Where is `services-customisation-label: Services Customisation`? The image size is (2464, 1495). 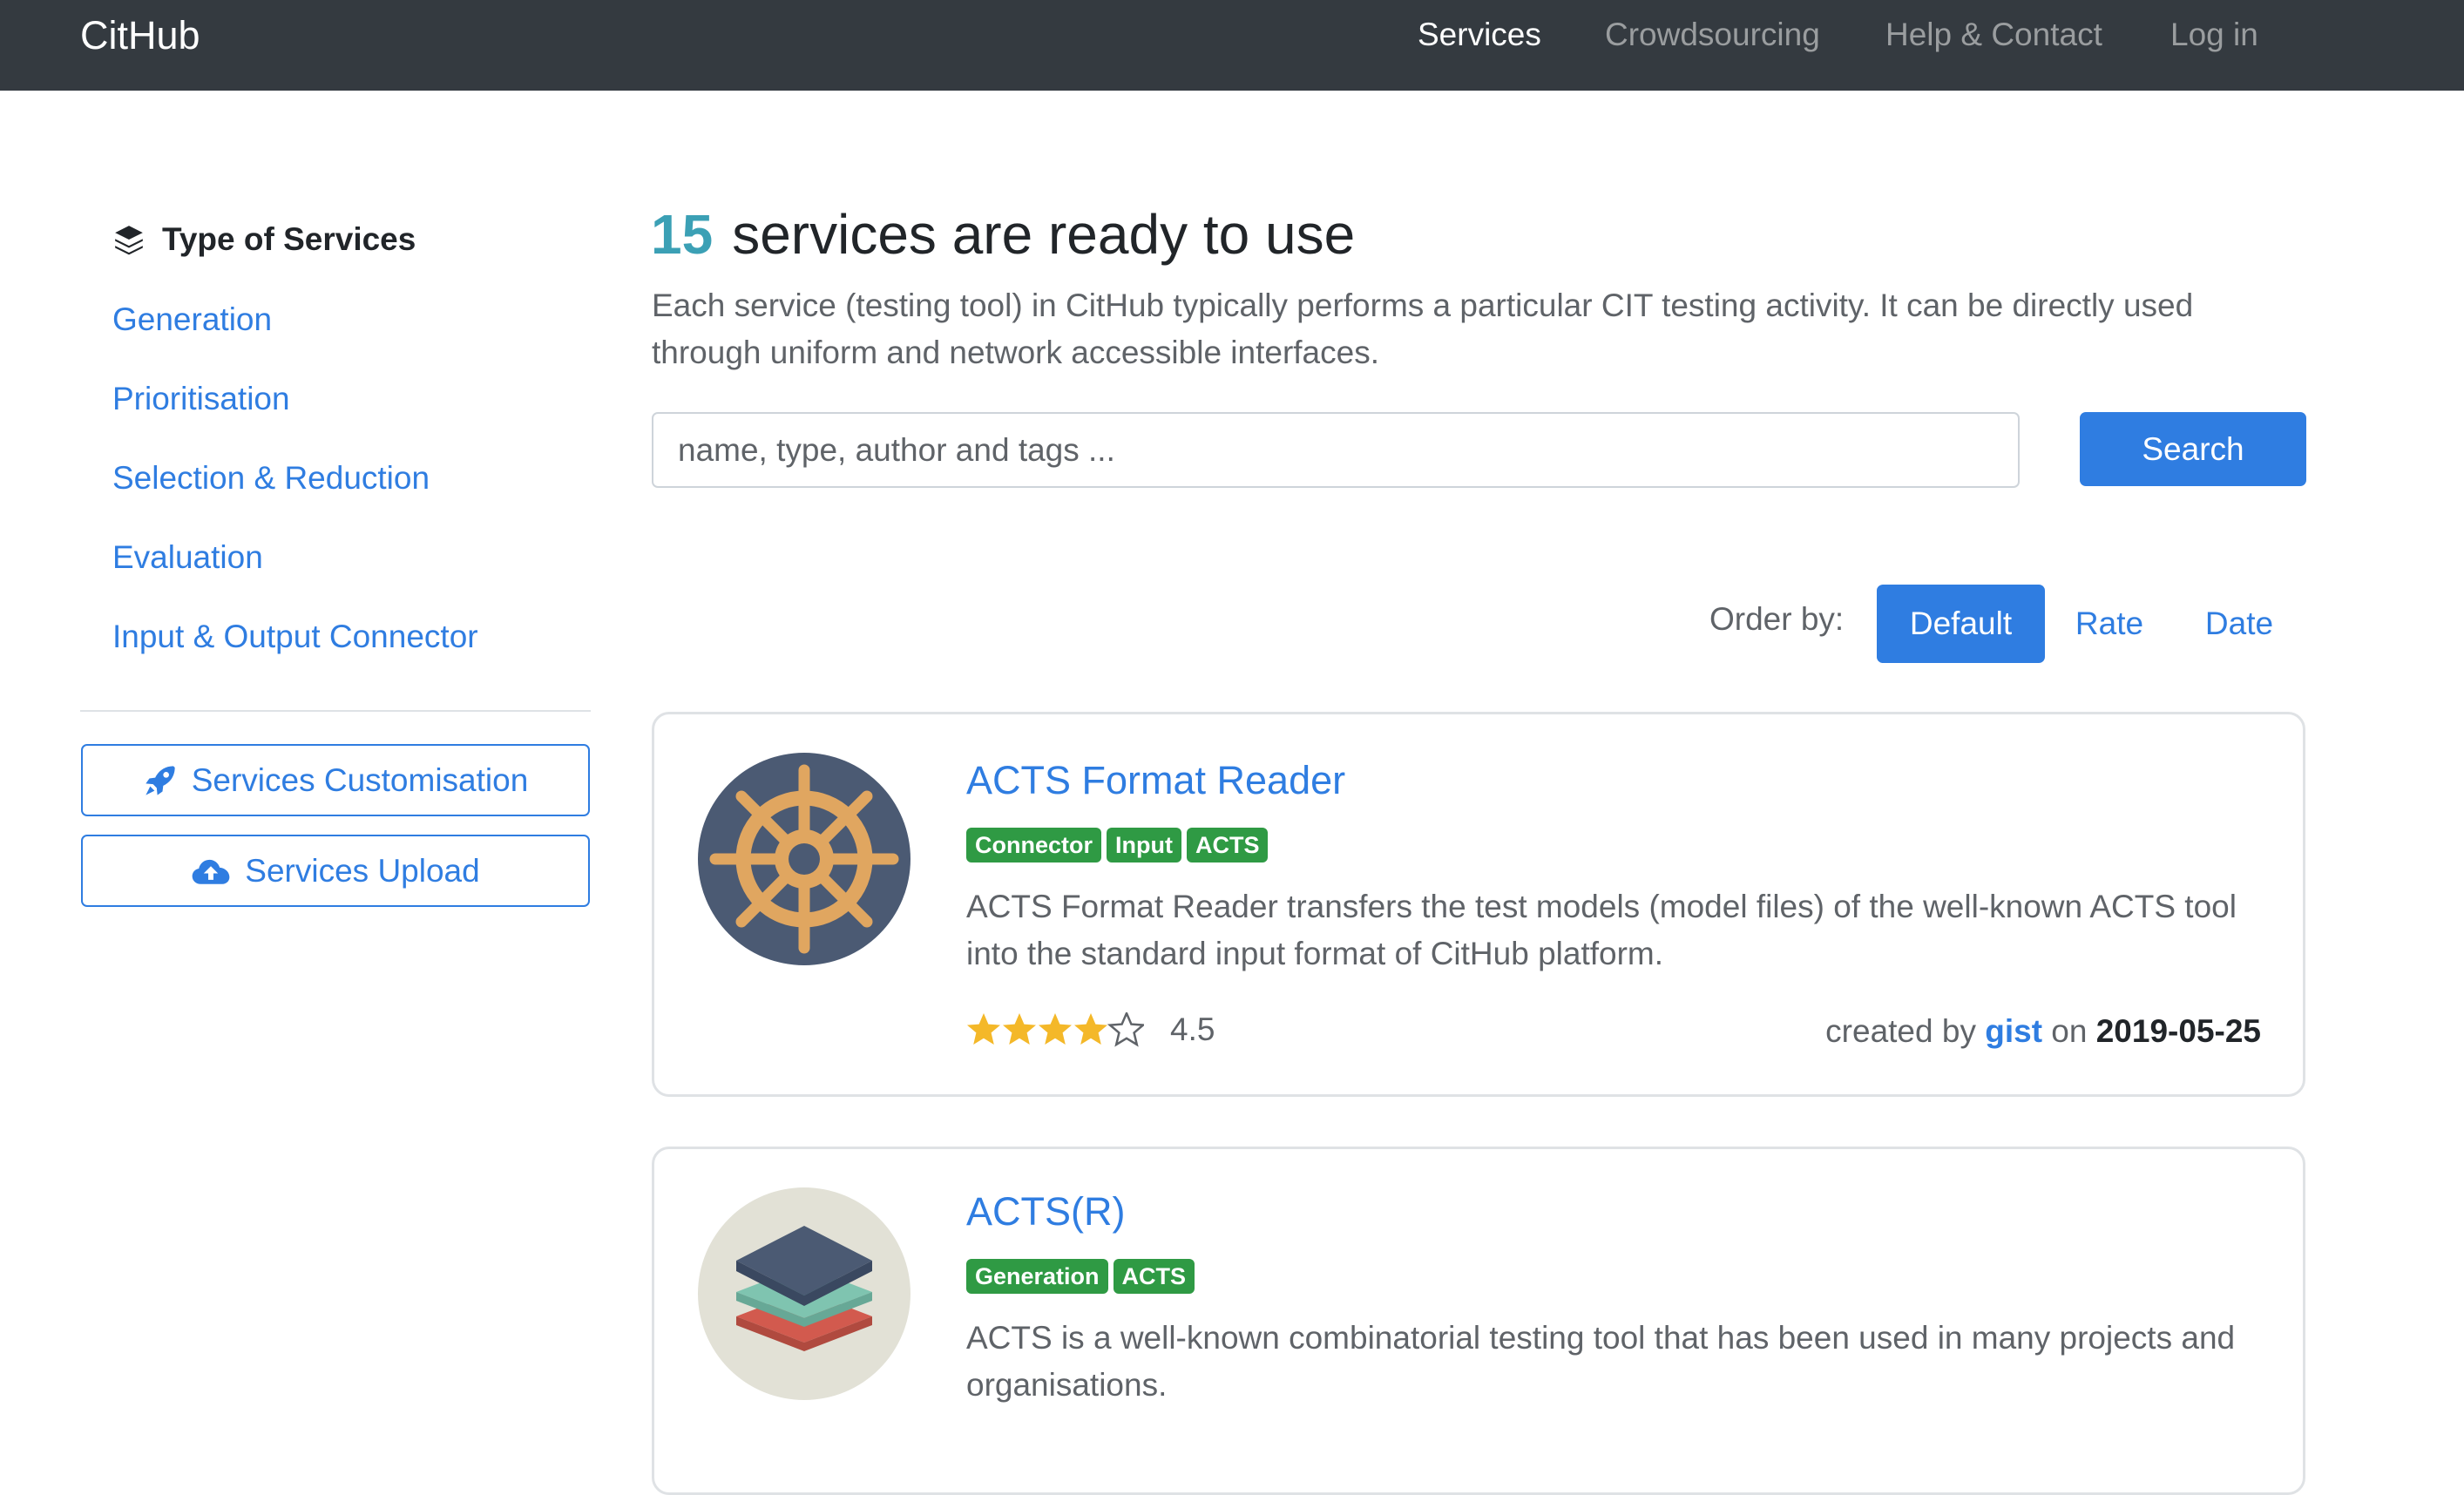
services-customisation-label: Services Customisation is located at coordinates (360, 780).